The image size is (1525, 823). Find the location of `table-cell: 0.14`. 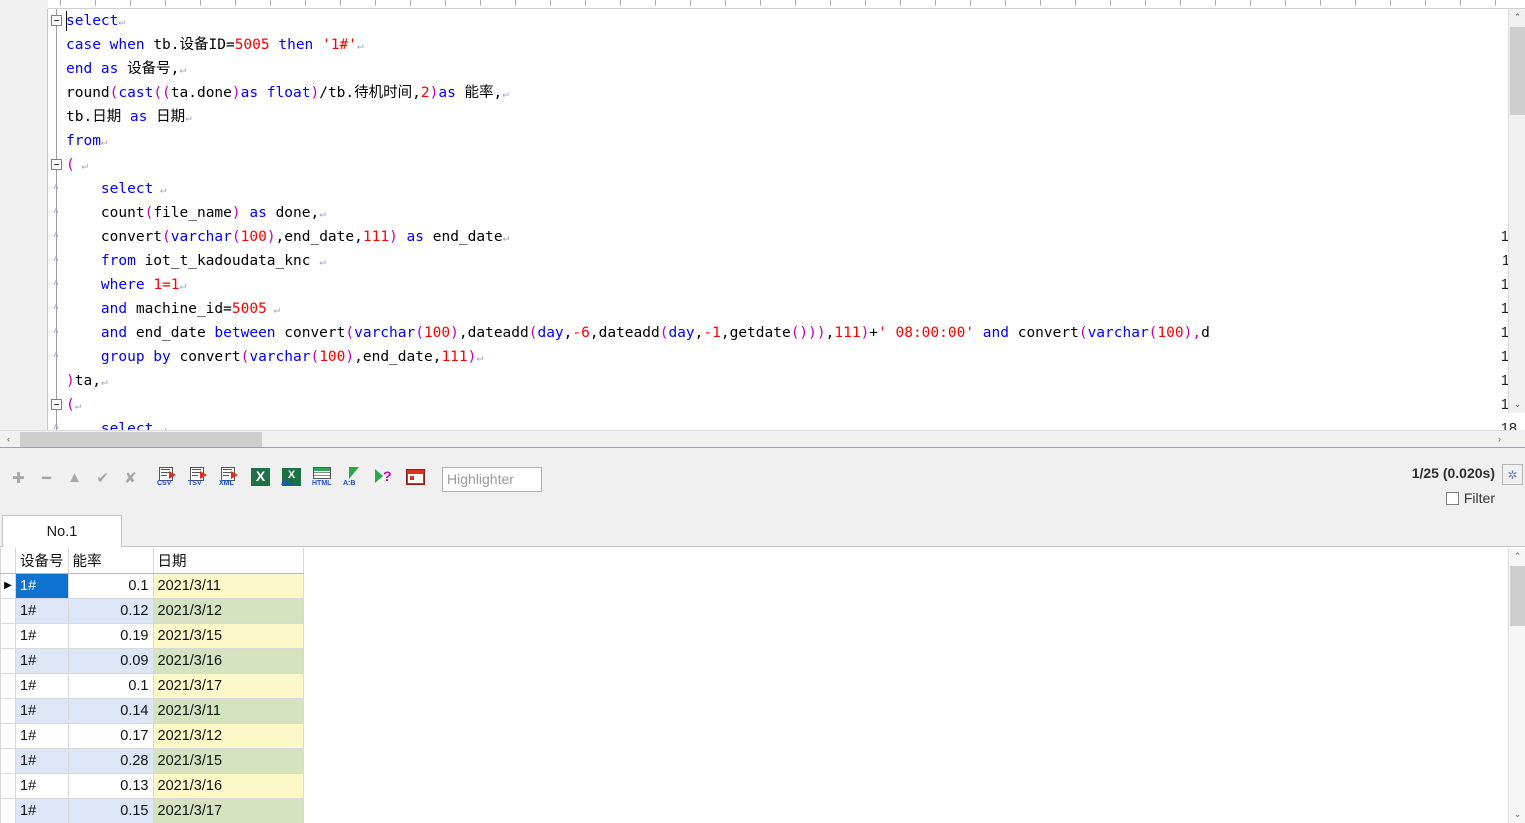

table-cell: 0.14 is located at coordinates (110, 710).